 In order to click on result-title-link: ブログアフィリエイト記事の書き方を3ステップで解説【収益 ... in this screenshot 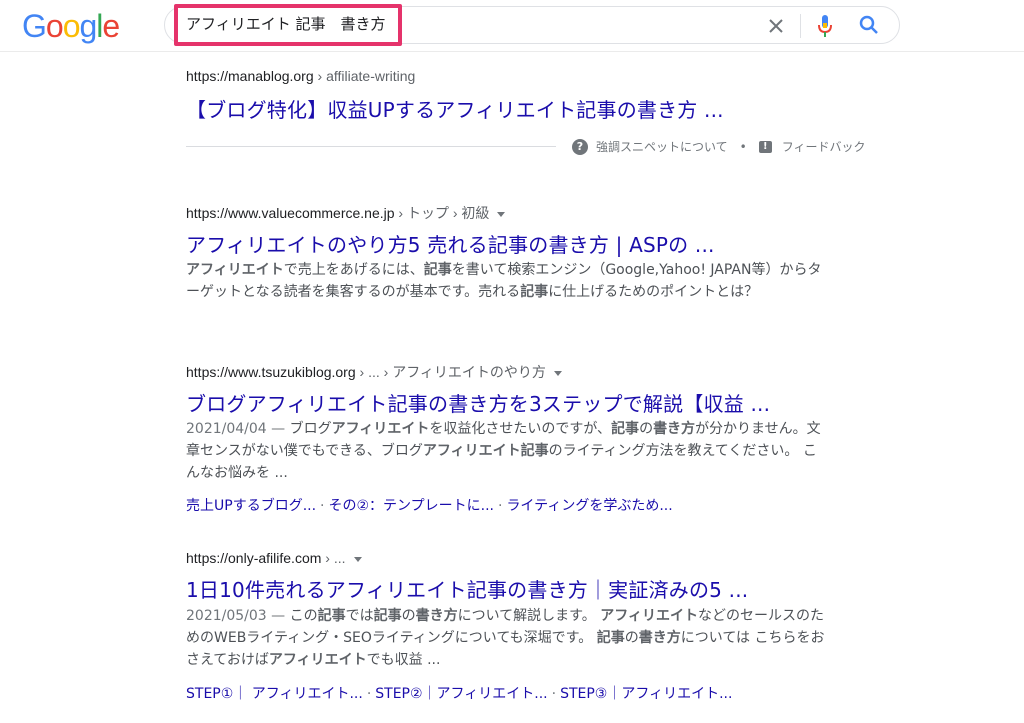, I will do `click(478, 402)`.